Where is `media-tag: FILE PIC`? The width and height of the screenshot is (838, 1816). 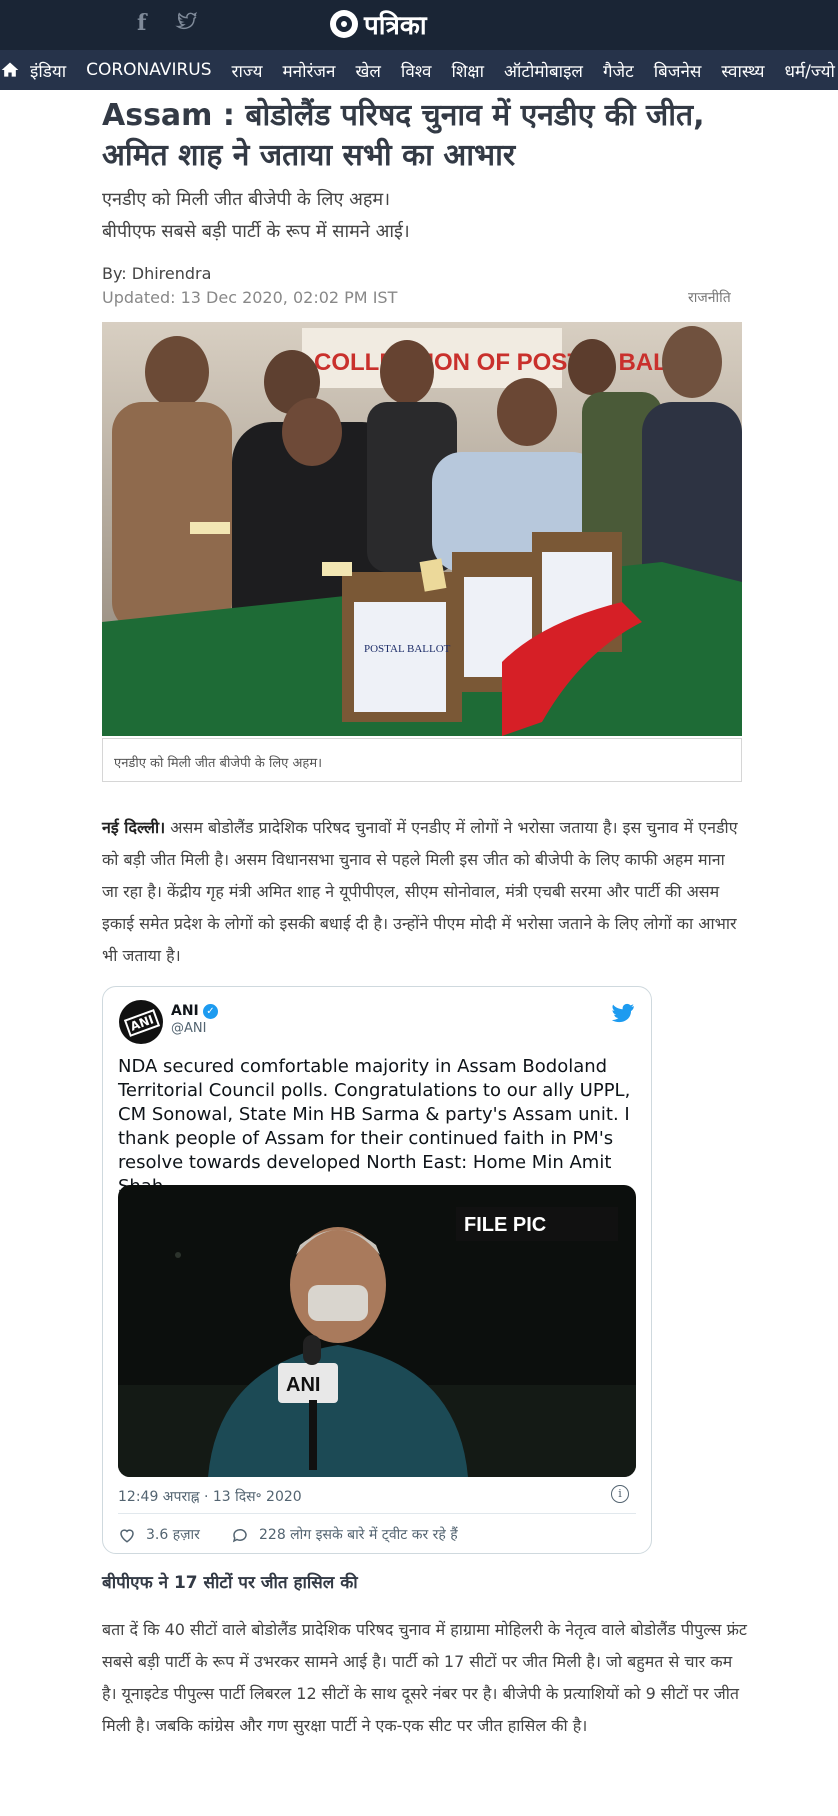
media-tag: FILE PIC is located at coordinates (505, 1225).